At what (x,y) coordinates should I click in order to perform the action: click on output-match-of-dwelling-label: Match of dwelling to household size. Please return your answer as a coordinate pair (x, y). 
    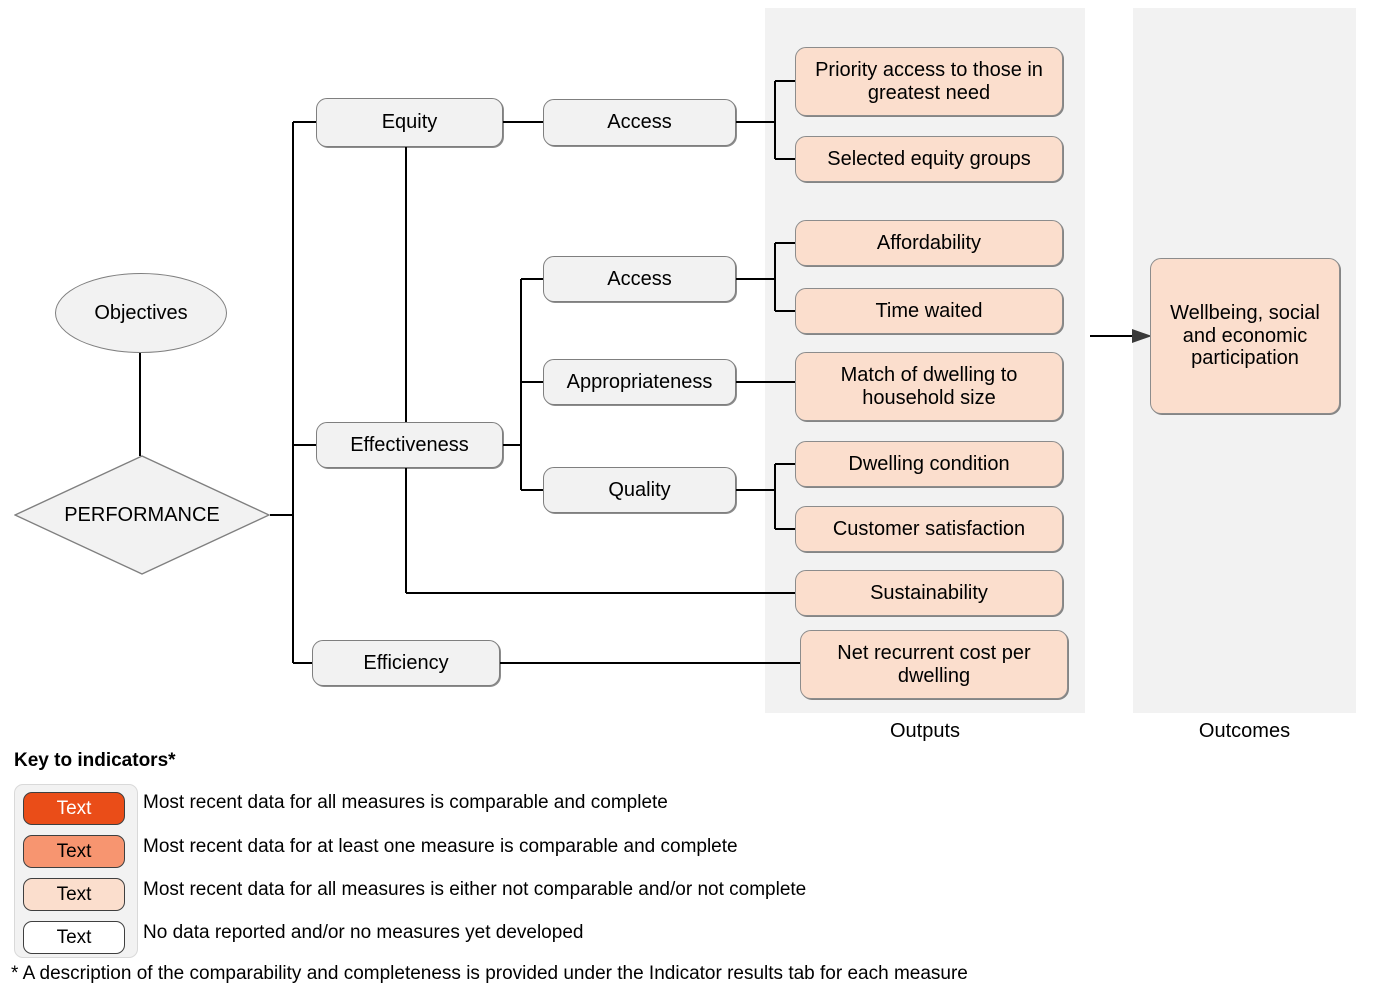
    Looking at the image, I should click on (929, 386).